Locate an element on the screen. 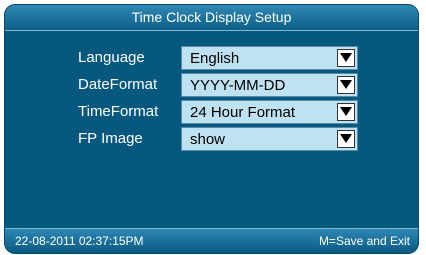  timeformat-value: 24 Hour Format is located at coordinates (243, 112).